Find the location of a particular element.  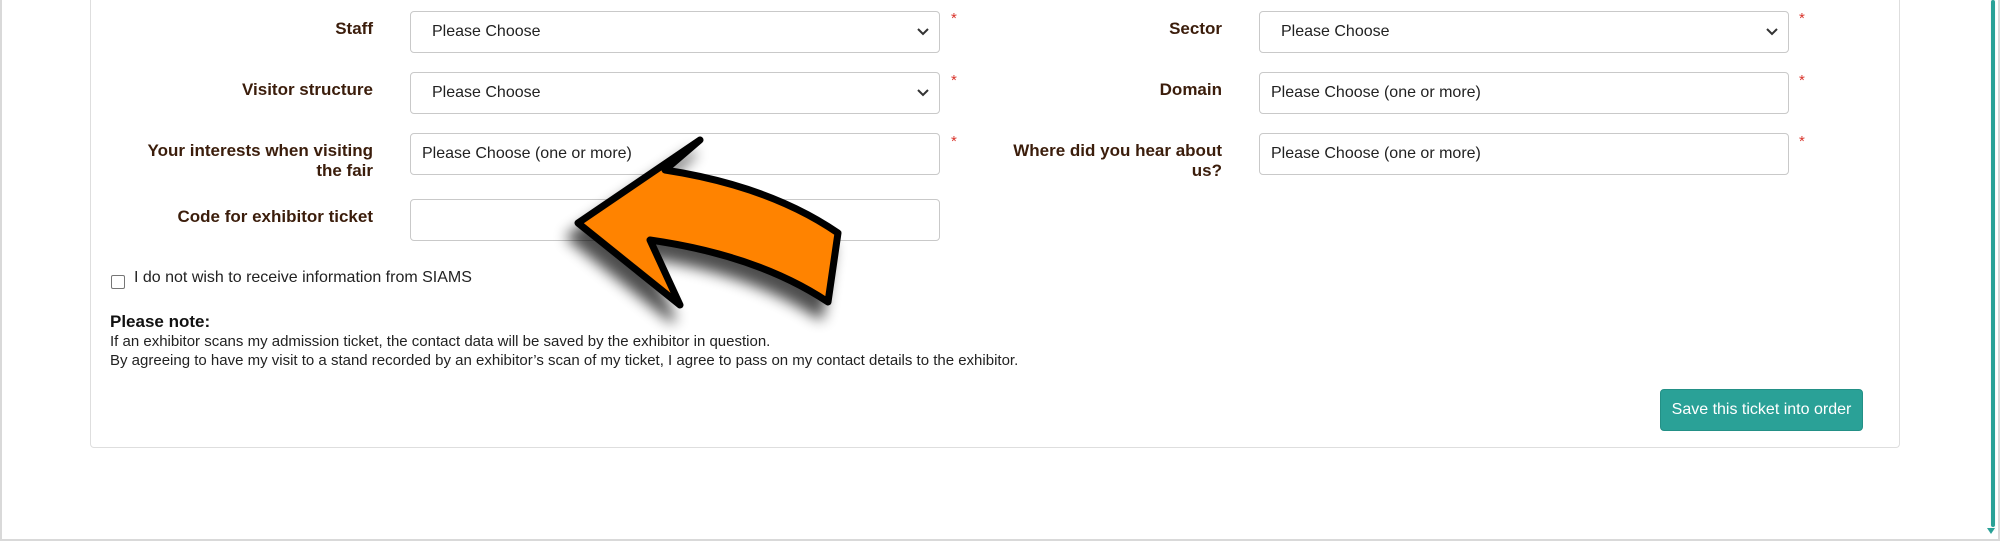

sector-select-value: Please Choose is located at coordinates (1335, 31).